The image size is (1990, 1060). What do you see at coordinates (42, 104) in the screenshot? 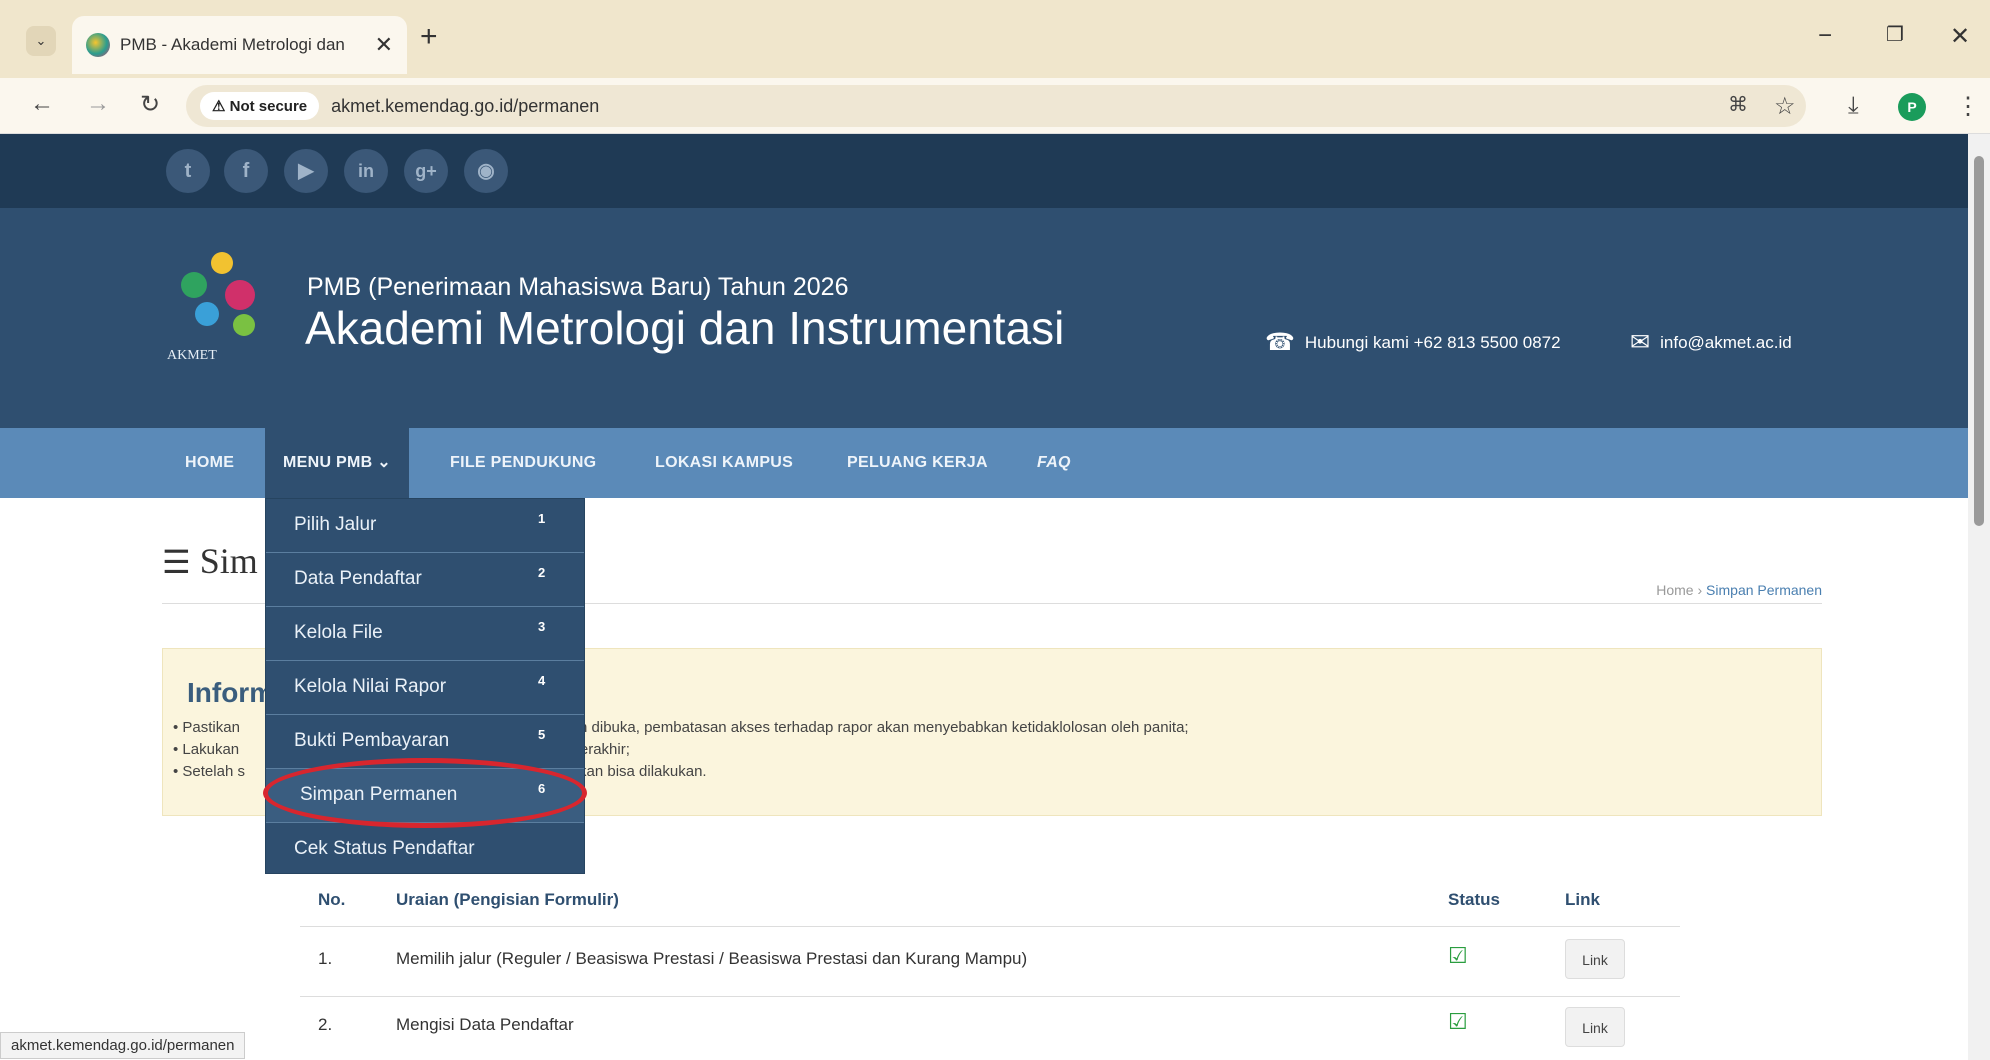
I see `back-icon: ←` at bounding box center [42, 104].